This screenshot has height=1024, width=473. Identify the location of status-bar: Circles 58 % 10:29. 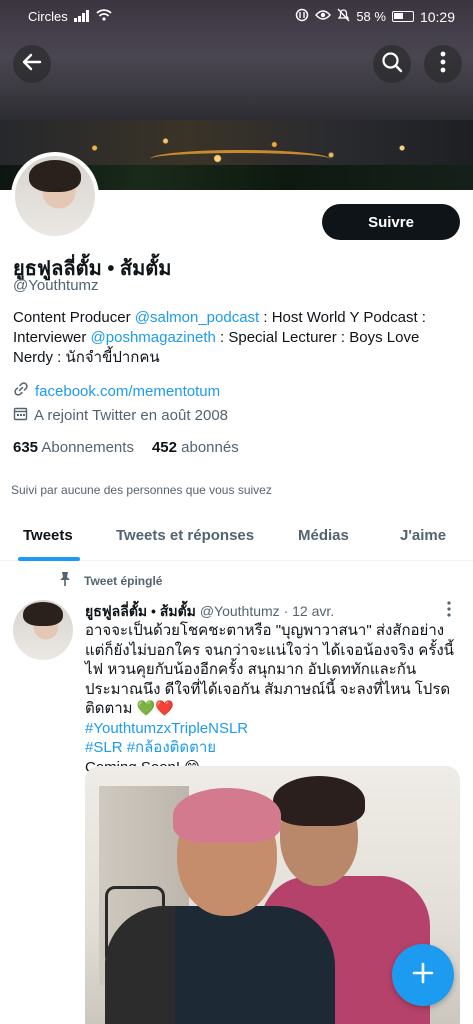
(236, 17).